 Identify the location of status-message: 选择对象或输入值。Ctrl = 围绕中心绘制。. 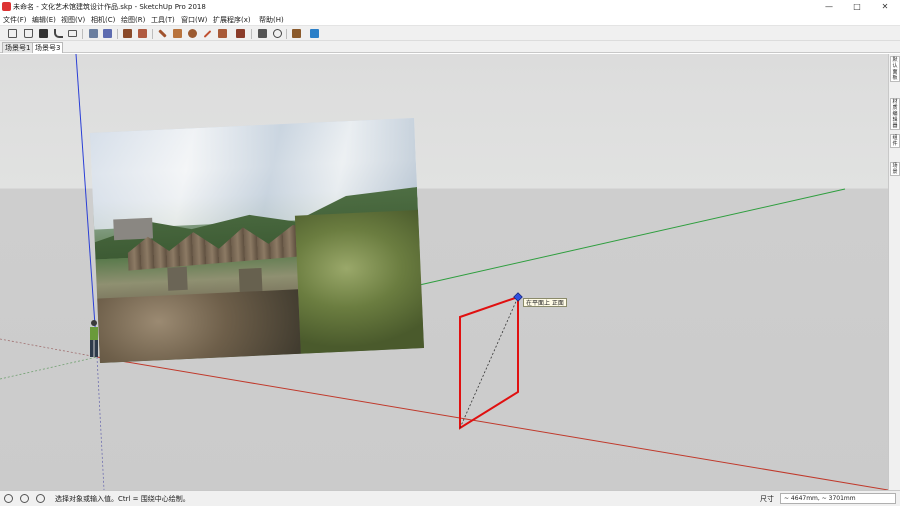
(122, 499).